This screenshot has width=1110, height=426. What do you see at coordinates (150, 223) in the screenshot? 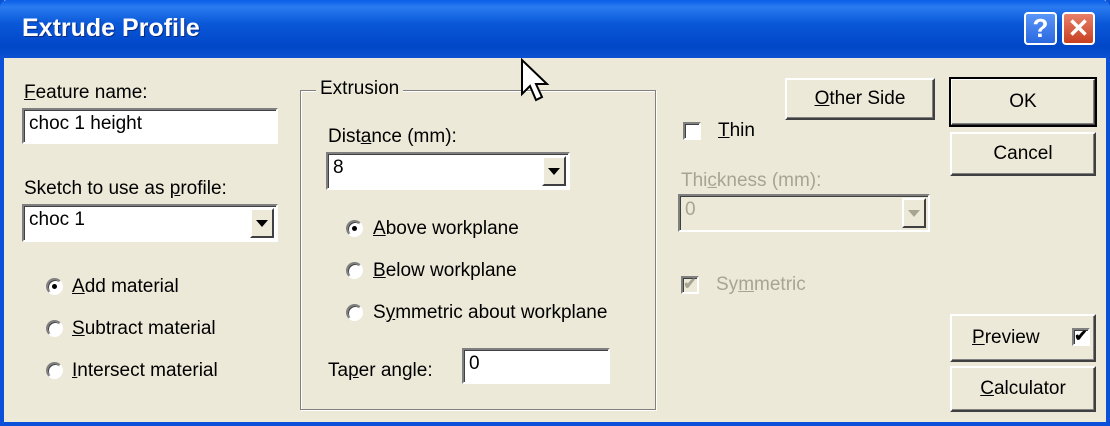
I see `sketch-select: choc 1` at bounding box center [150, 223].